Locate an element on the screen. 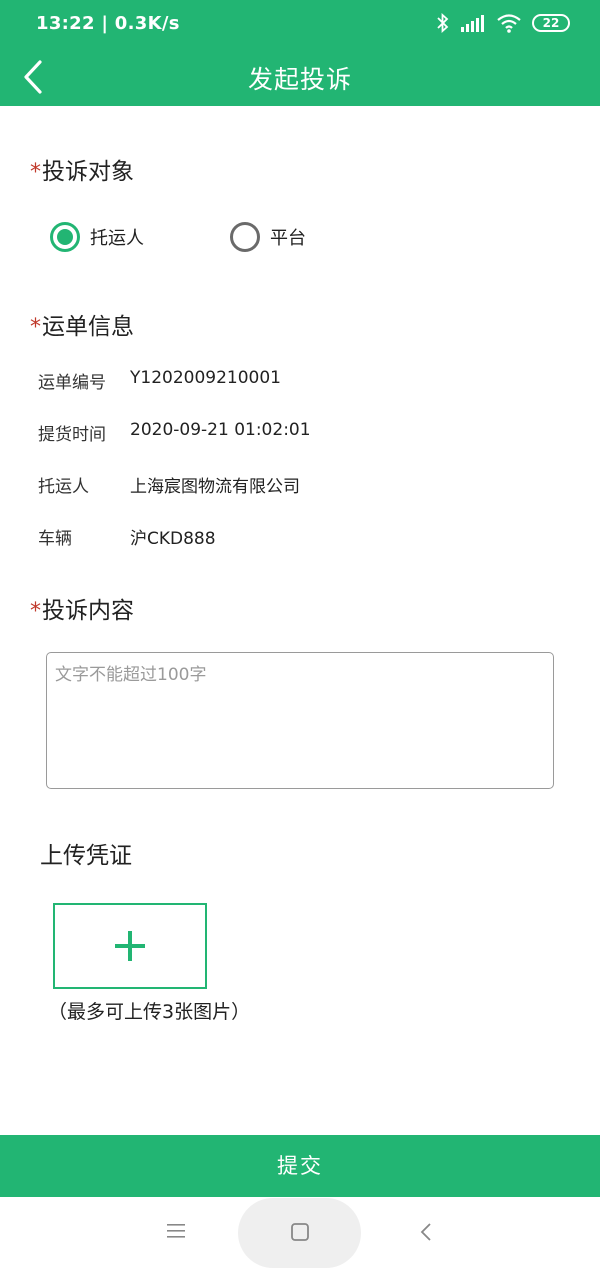 The width and height of the screenshot is (600, 1268). bluetooth-icon is located at coordinates (443, 23).